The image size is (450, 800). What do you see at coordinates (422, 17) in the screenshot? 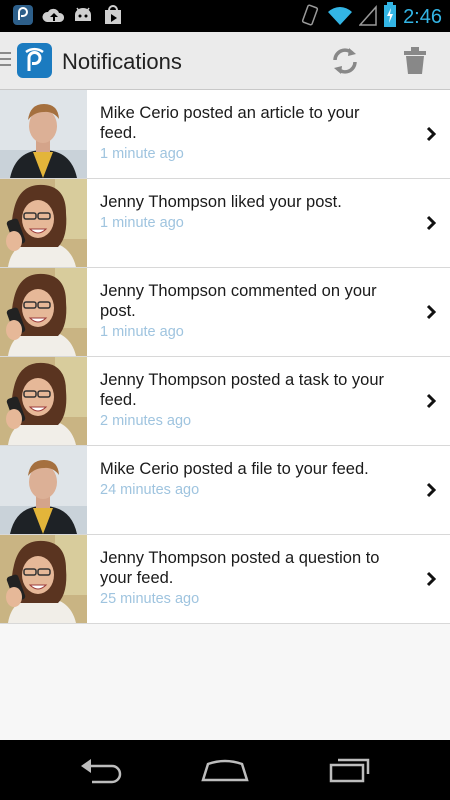
I see `status-time: 2:46` at bounding box center [422, 17].